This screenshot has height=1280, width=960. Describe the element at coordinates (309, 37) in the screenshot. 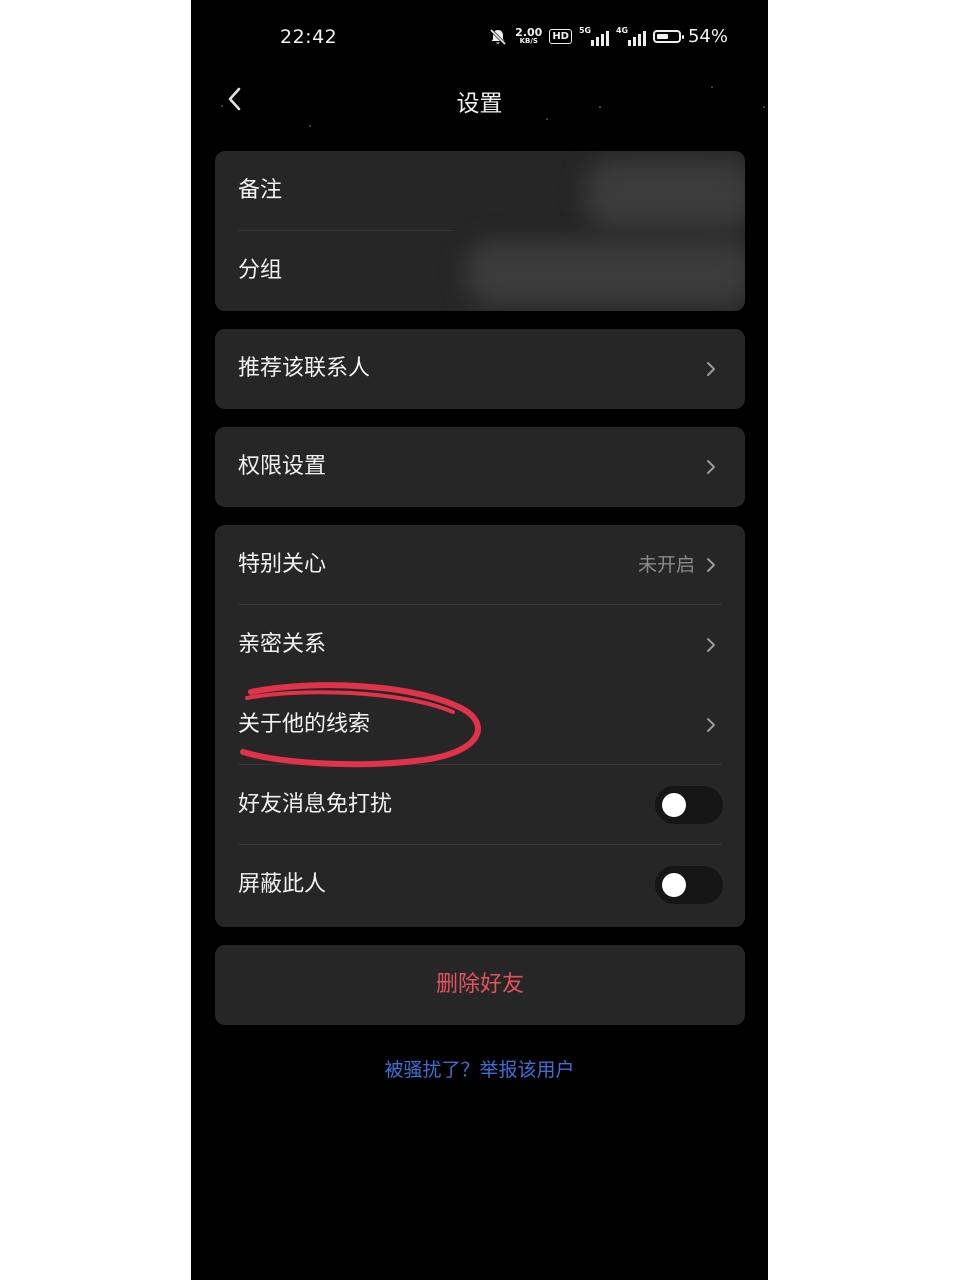

I see `status-time: 22:42` at that location.